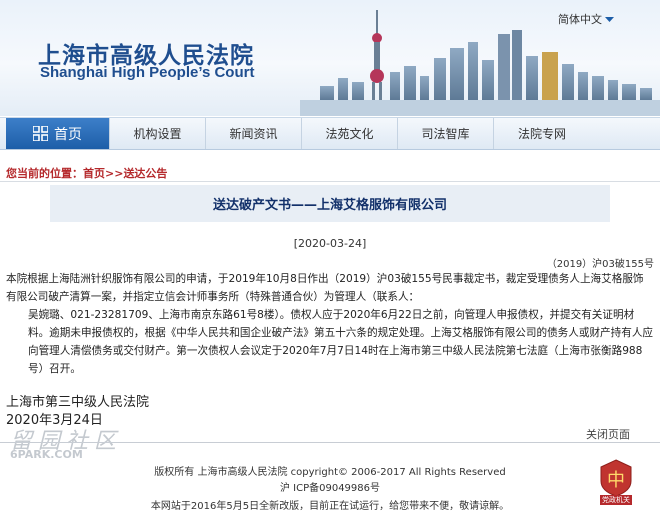 Image resolution: width=660 pixels, height=525 pixels. What do you see at coordinates (158, 133) in the screenshot?
I see `nav-item-institutions: 机构设置` at bounding box center [158, 133].